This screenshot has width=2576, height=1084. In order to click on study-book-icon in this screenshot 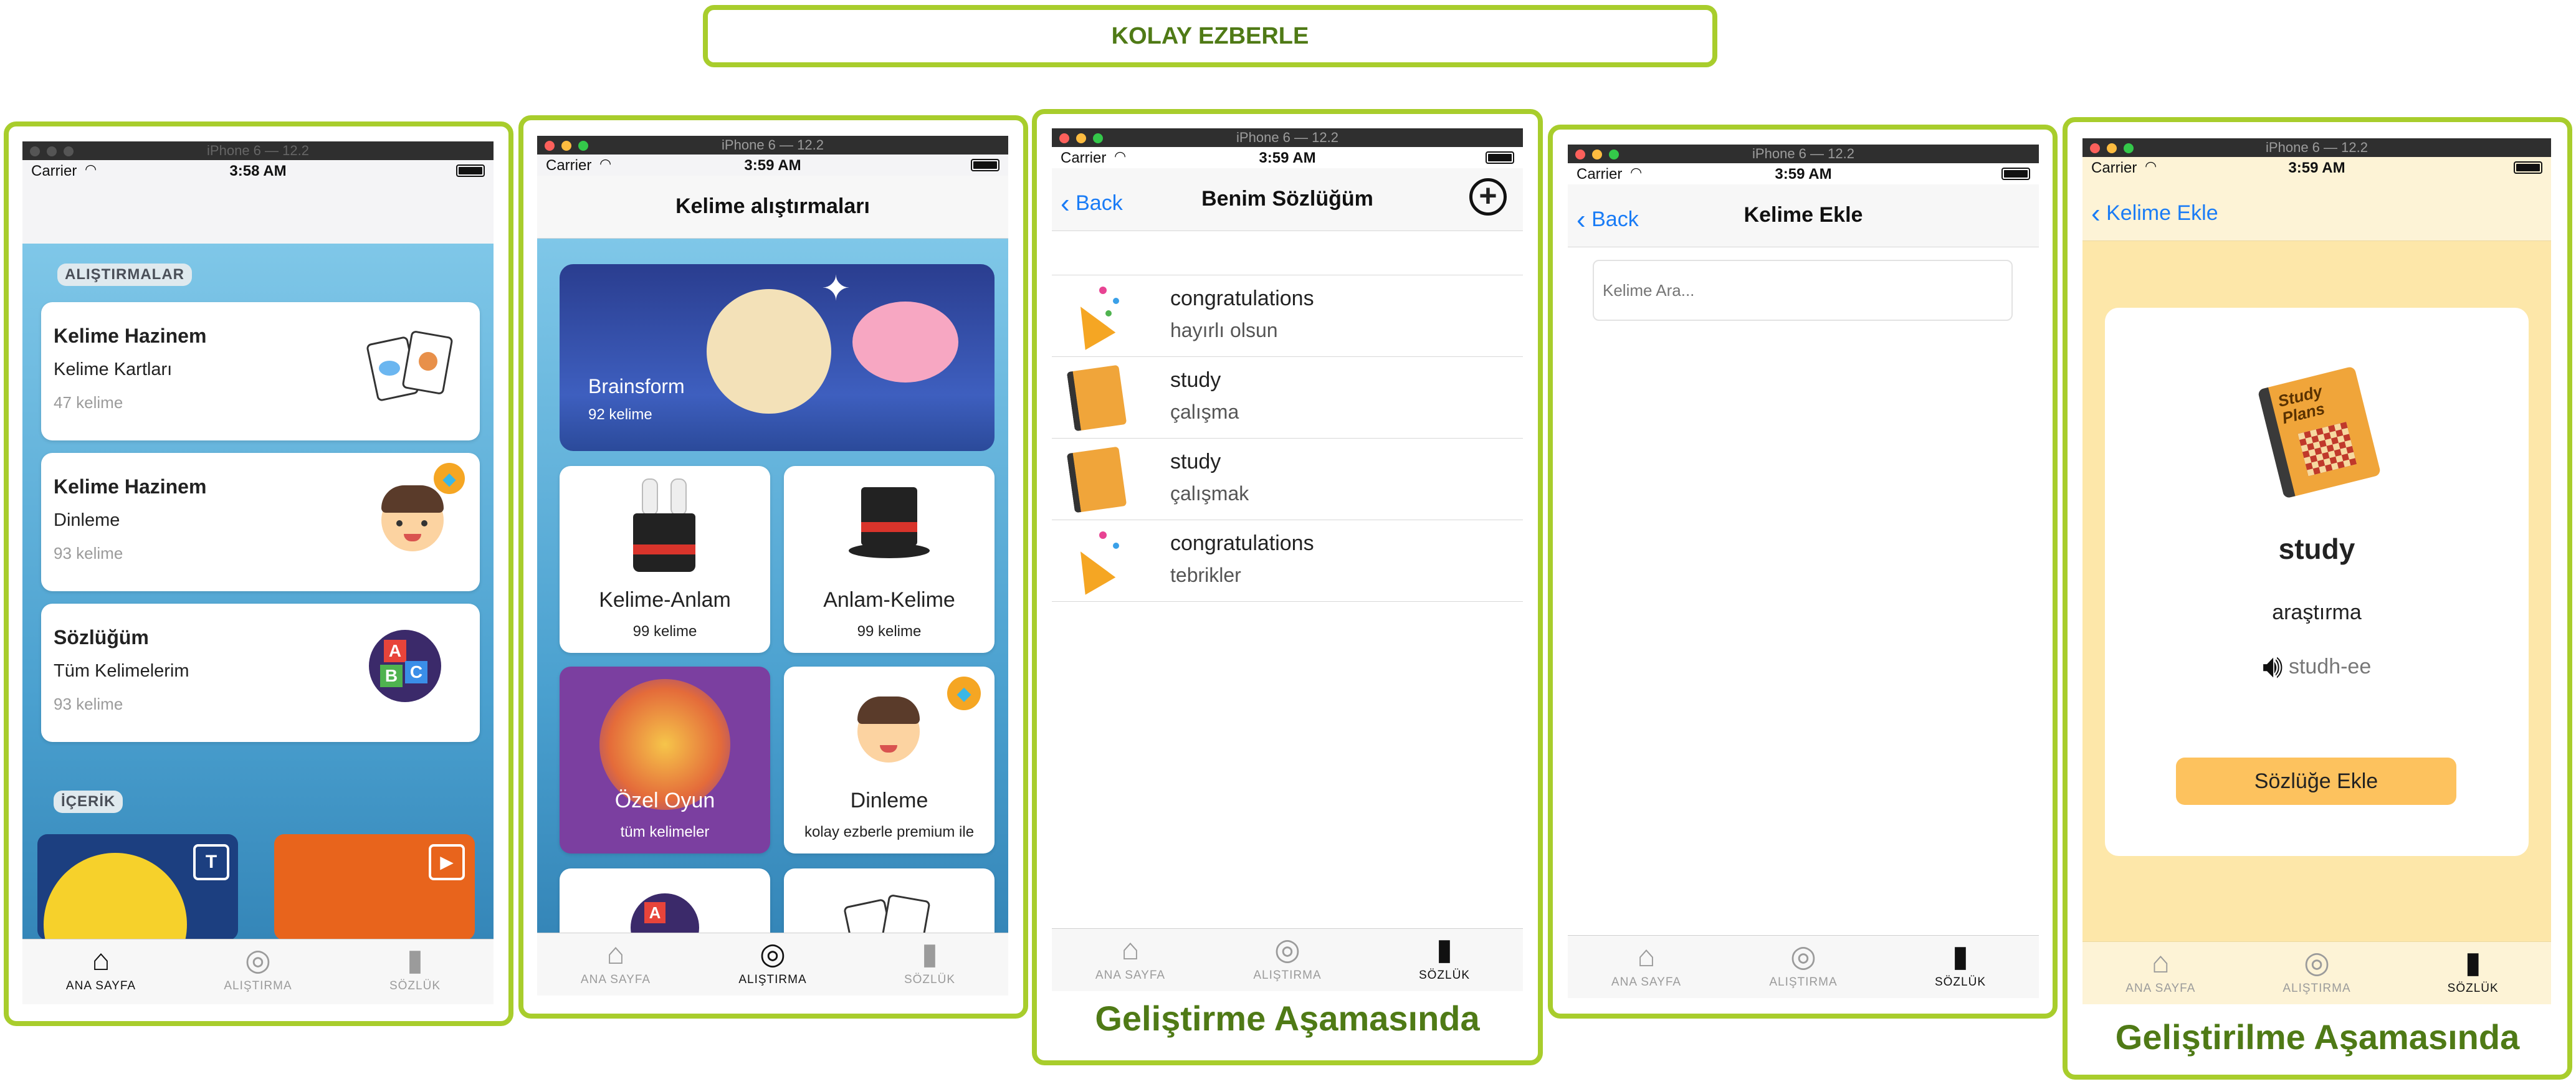, I will do `click(1096, 479)`.